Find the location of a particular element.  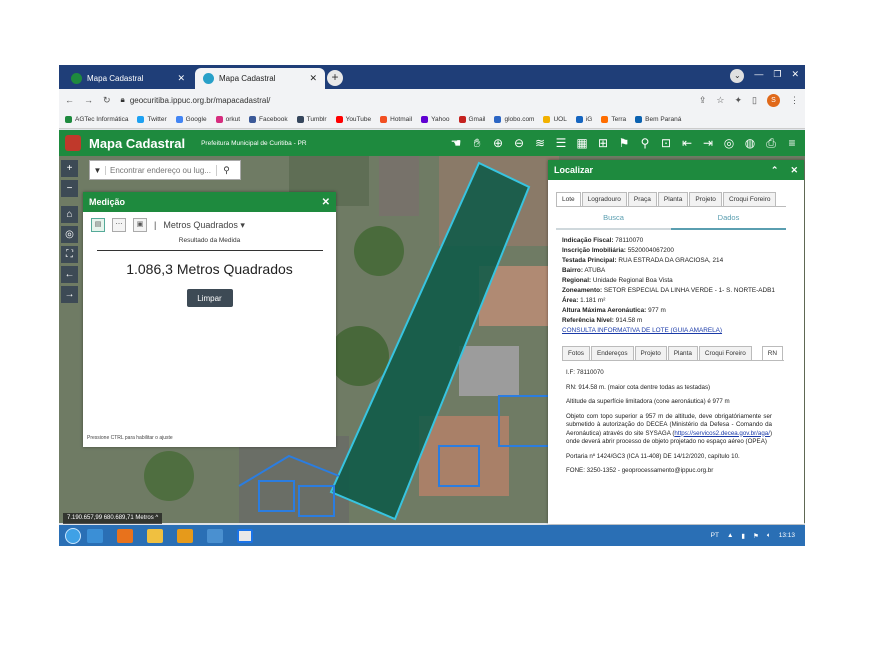

new-tab-button: + is located at coordinates (335, 78).